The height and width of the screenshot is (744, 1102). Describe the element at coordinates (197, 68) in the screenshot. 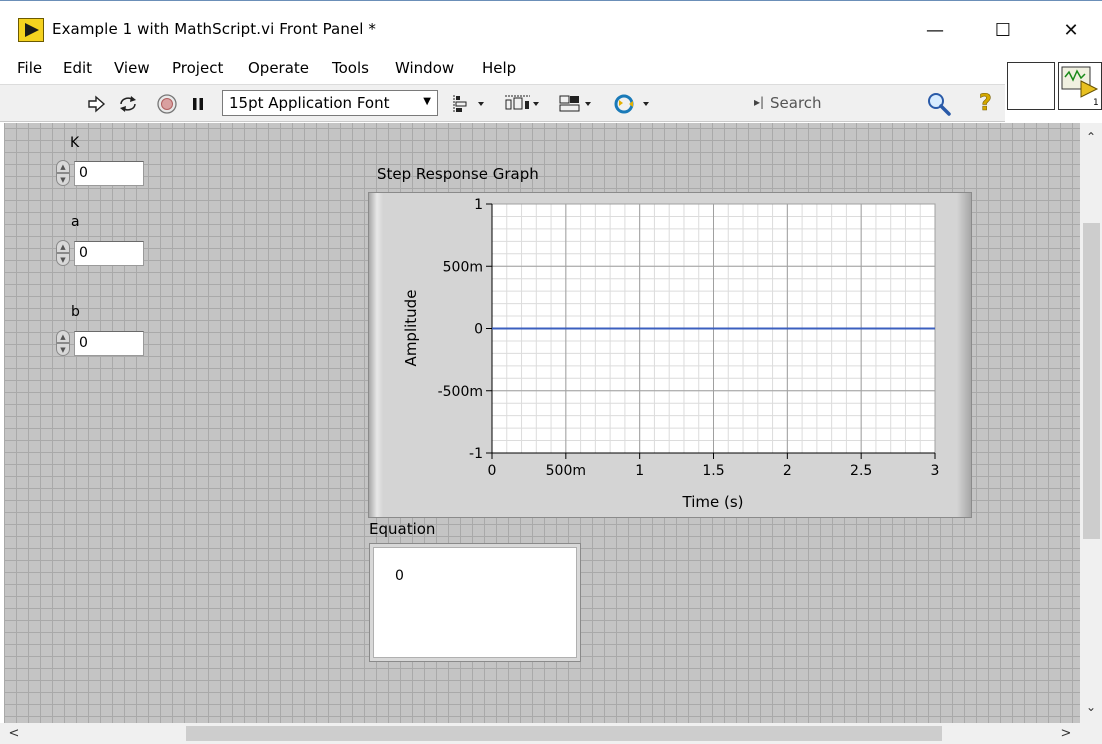

I see `menu-project: Project` at that location.